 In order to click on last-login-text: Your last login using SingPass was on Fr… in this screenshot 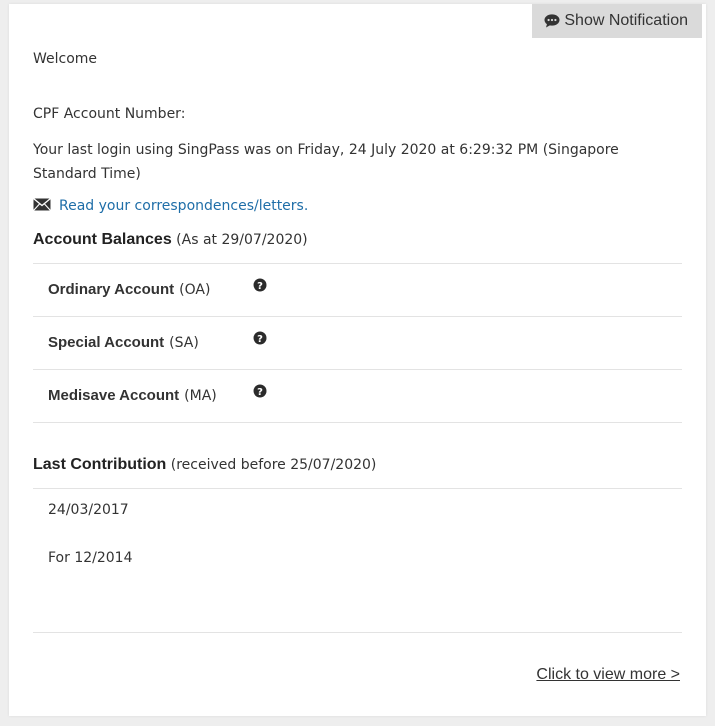, I will do `click(326, 162)`.